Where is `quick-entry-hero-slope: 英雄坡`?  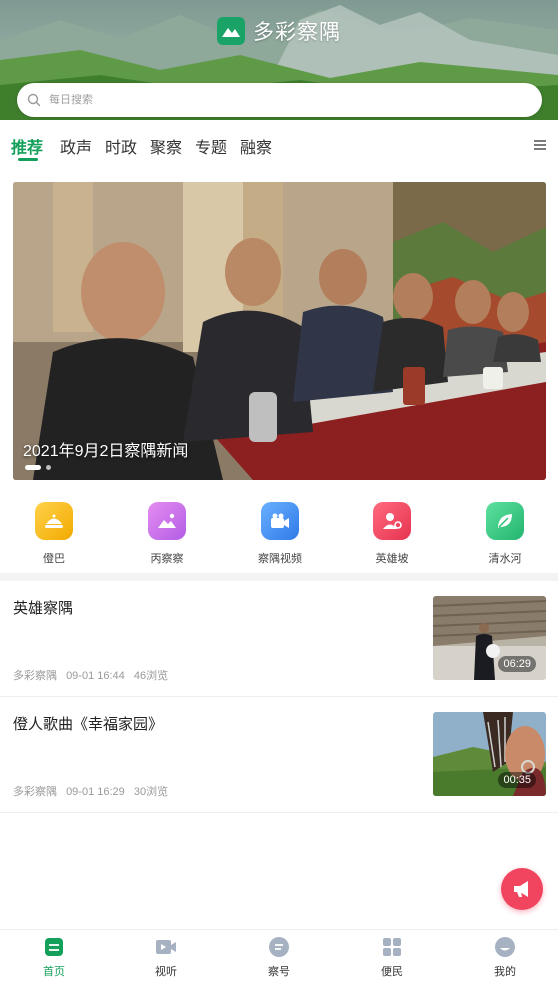
quick-entry-hero-slope: 英雄坡 is located at coordinates (392, 534).